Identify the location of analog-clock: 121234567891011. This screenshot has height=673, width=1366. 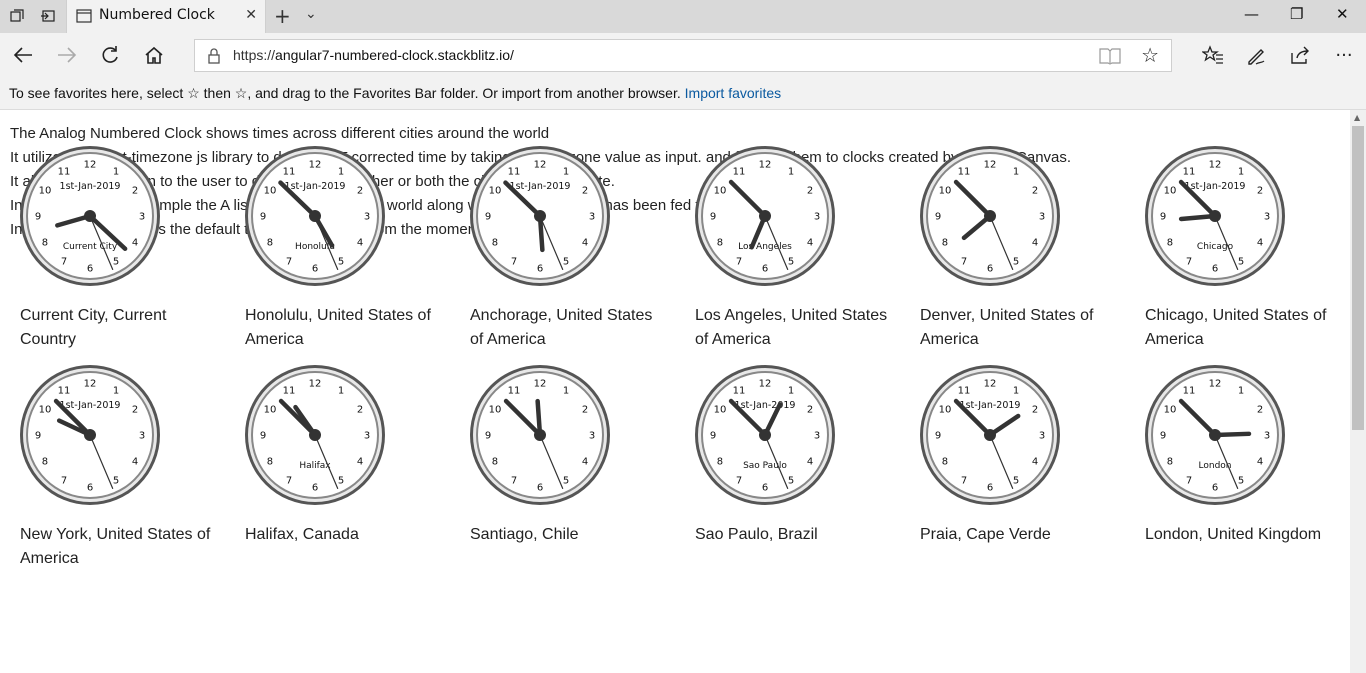
(990, 216).